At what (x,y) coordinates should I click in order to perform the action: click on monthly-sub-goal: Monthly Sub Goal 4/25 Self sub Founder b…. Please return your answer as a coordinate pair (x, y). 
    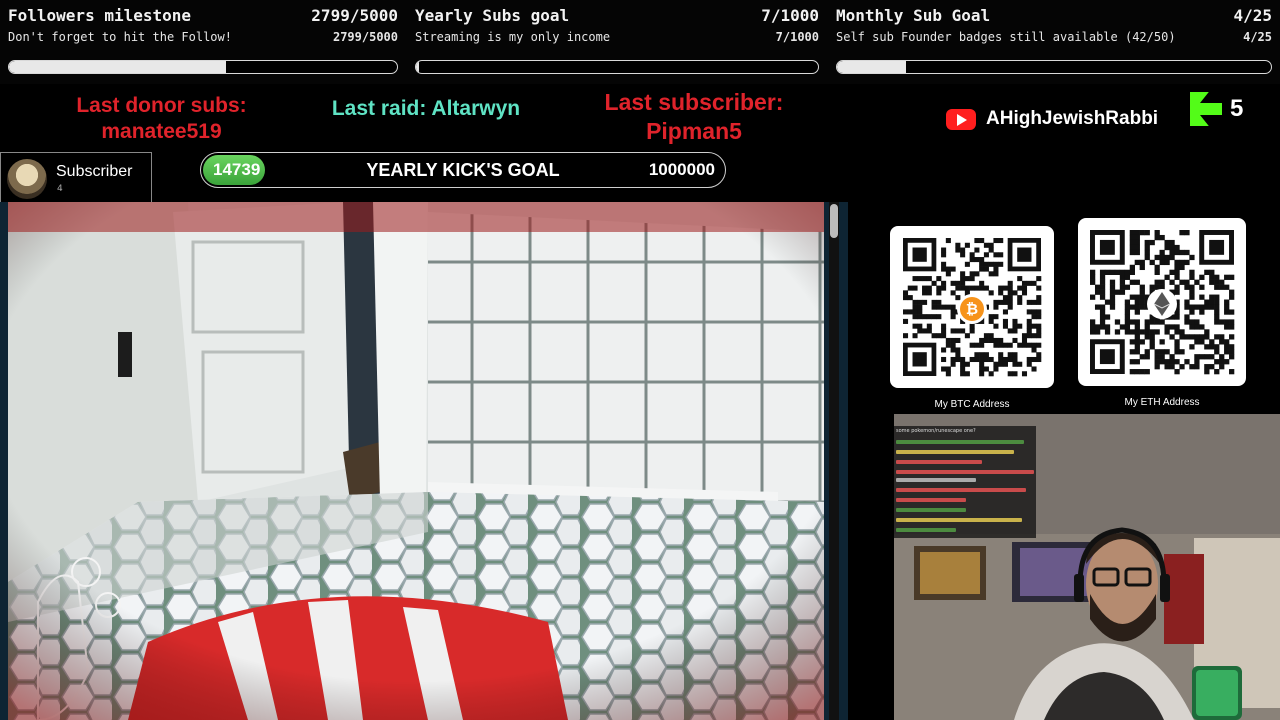
    Looking at the image, I should click on (1054, 42).